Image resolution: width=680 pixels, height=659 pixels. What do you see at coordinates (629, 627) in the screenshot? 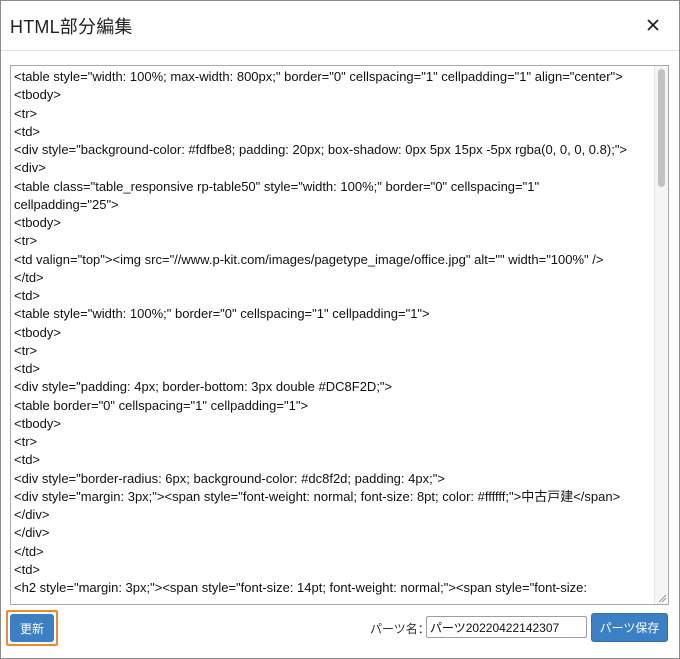
I see `save-parts-button: パーツ保存` at bounding box center [629, 627].